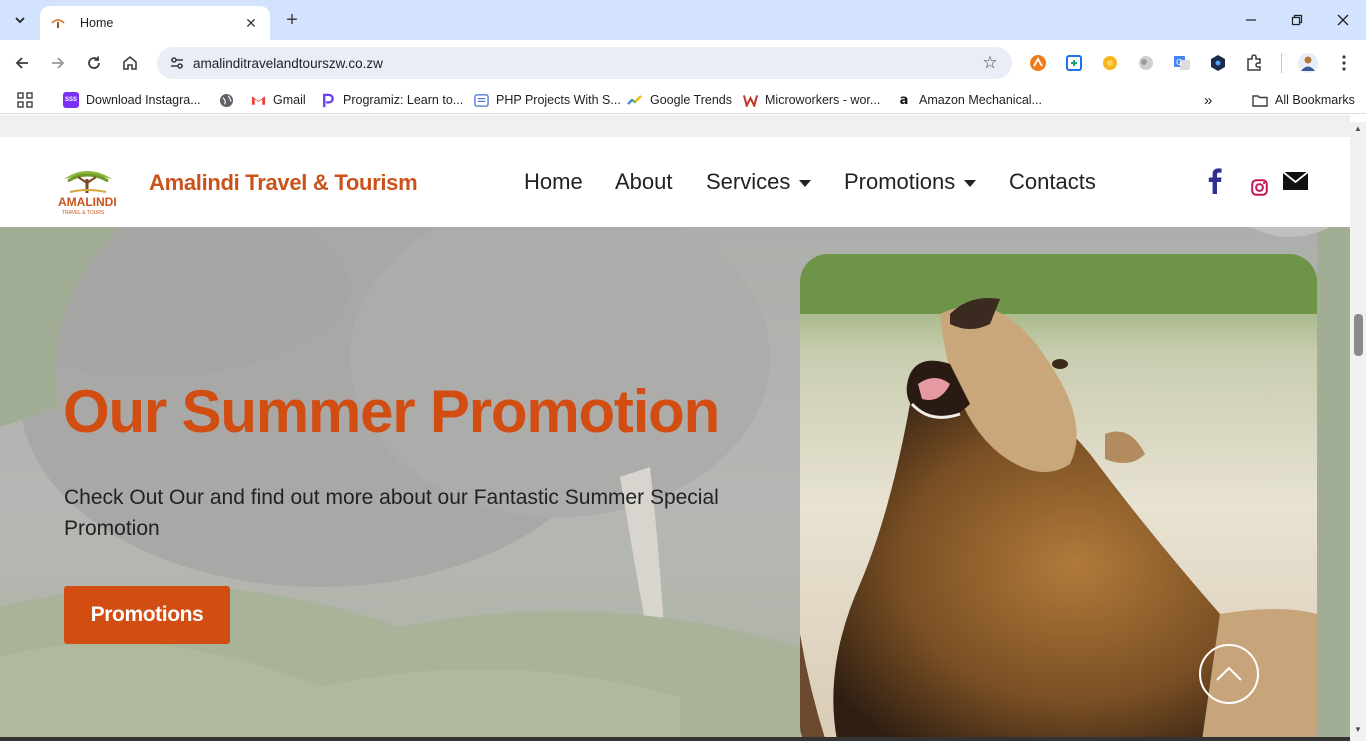 The height and width of the screenshot is (741, 1366). I want to click on bookmark-globe, so click(229, 100).